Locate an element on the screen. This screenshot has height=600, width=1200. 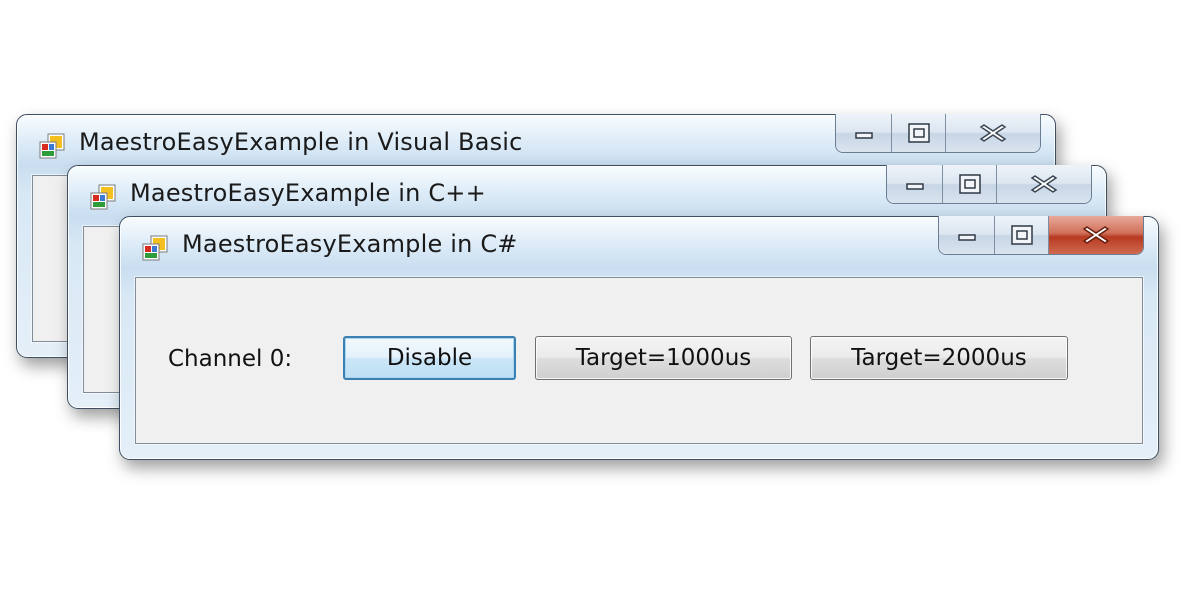
target-1000us-button: Target=1000us is located at coordinates (663, 358).